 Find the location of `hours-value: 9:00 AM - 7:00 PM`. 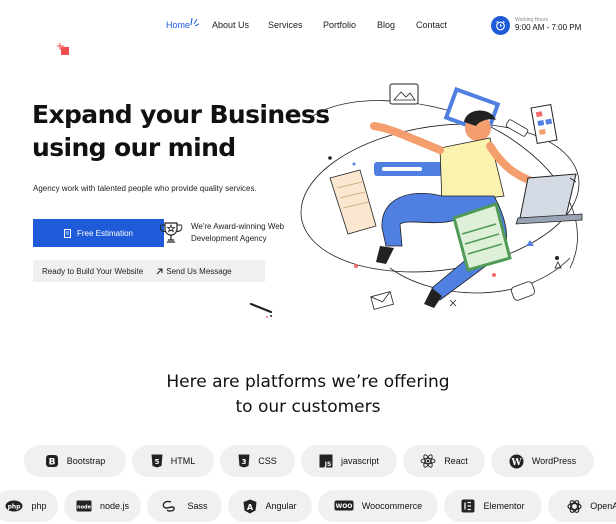

hours-value: 9:00 AM - 7:00 PM is located at coordinates (548, 27).